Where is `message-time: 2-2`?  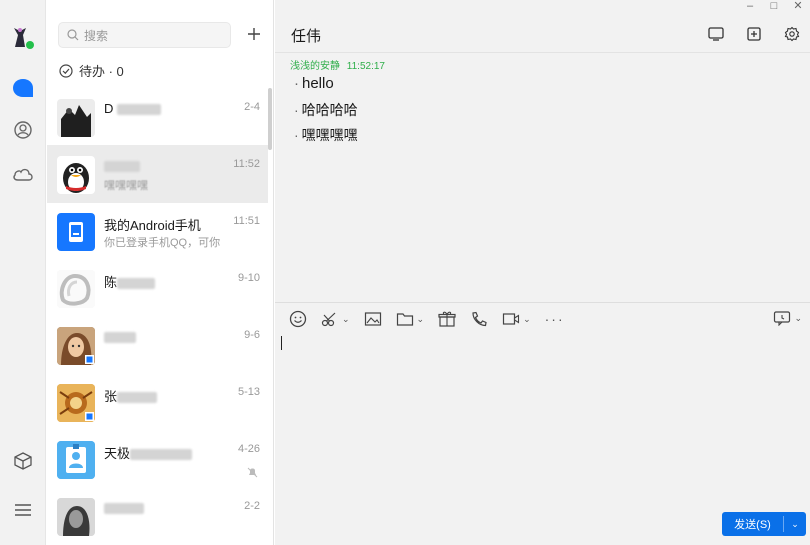
message-time: 2-2 is located at coordinates (252, 506).